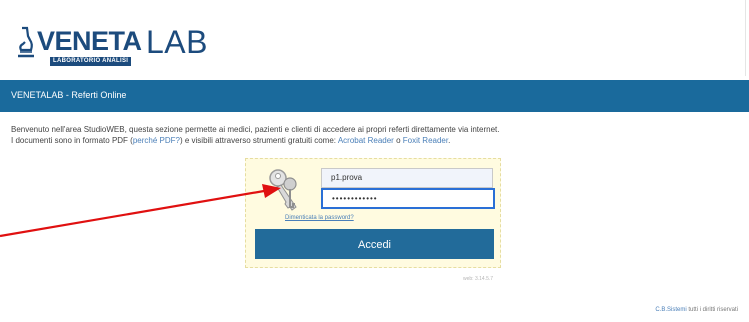 The height and width of the screenshot is (322, 749). What do you see at coordinates (26, 42) in the screenshot?
I see `microscope-icon` at bounding box center [26, 42].